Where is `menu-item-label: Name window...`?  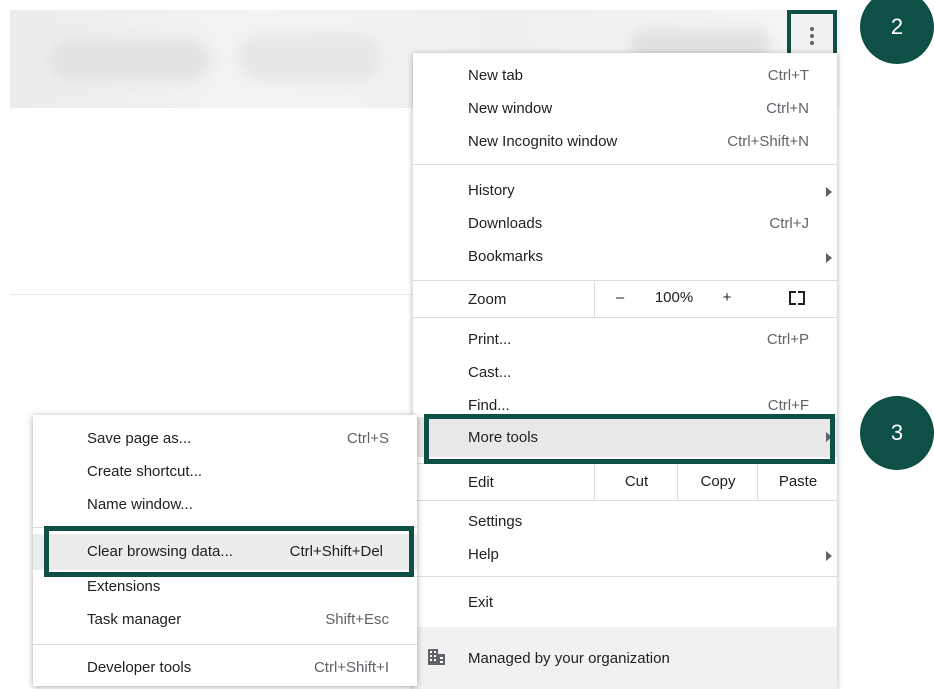 menu-item-label: Name window... is located at coordinates (140, 504).